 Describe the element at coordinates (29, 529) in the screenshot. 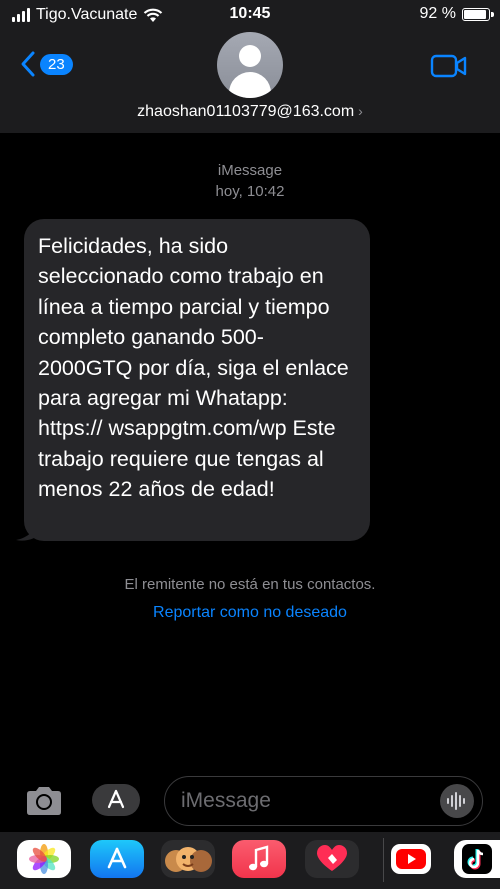

I see `bubble-tail` at that location.